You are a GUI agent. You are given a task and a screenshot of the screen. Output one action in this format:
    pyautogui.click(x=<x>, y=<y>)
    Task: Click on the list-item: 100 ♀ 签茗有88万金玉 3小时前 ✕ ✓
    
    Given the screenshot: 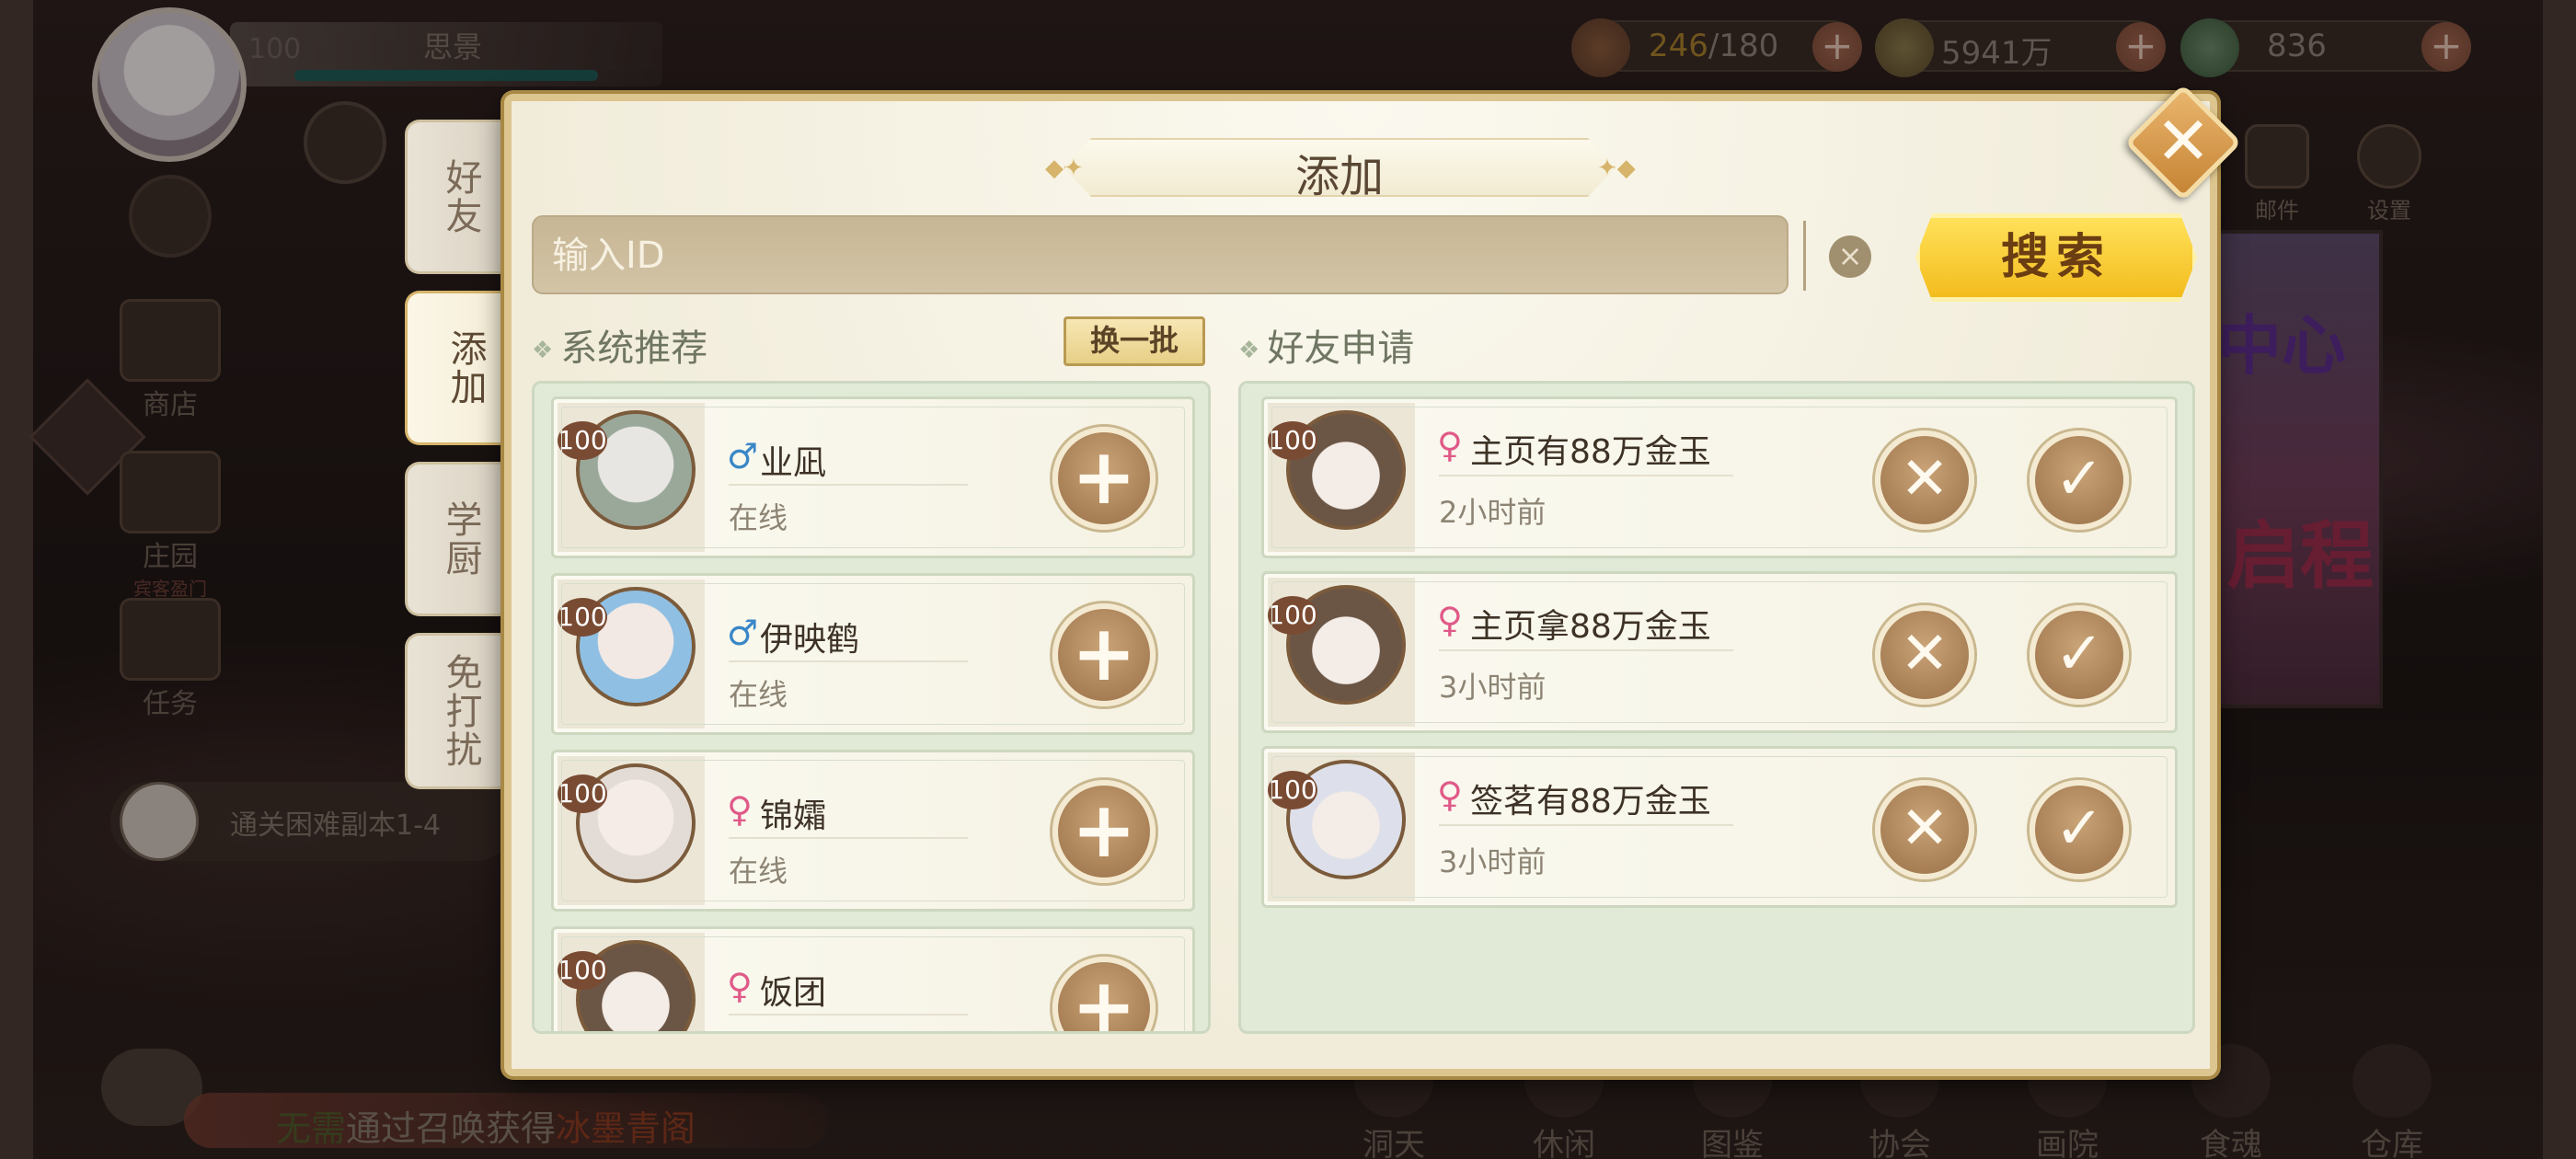 What is the action you would take?
    pyautogui.click(x=1719, y=827)
    